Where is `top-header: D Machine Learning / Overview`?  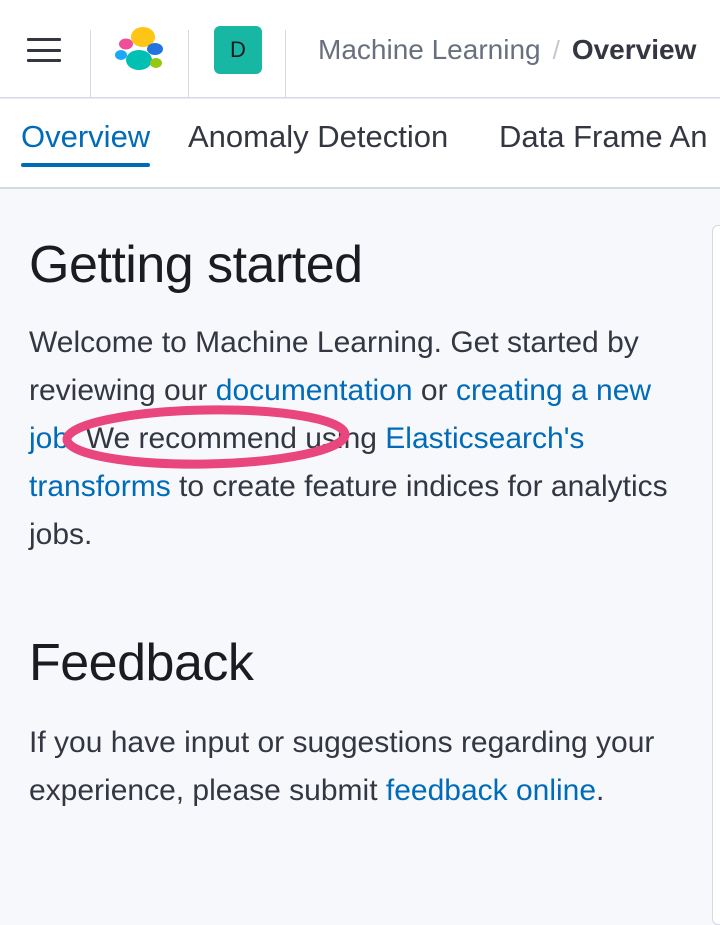 top-header: D Machine Learning / Overview is located at coordinates (360, 49).